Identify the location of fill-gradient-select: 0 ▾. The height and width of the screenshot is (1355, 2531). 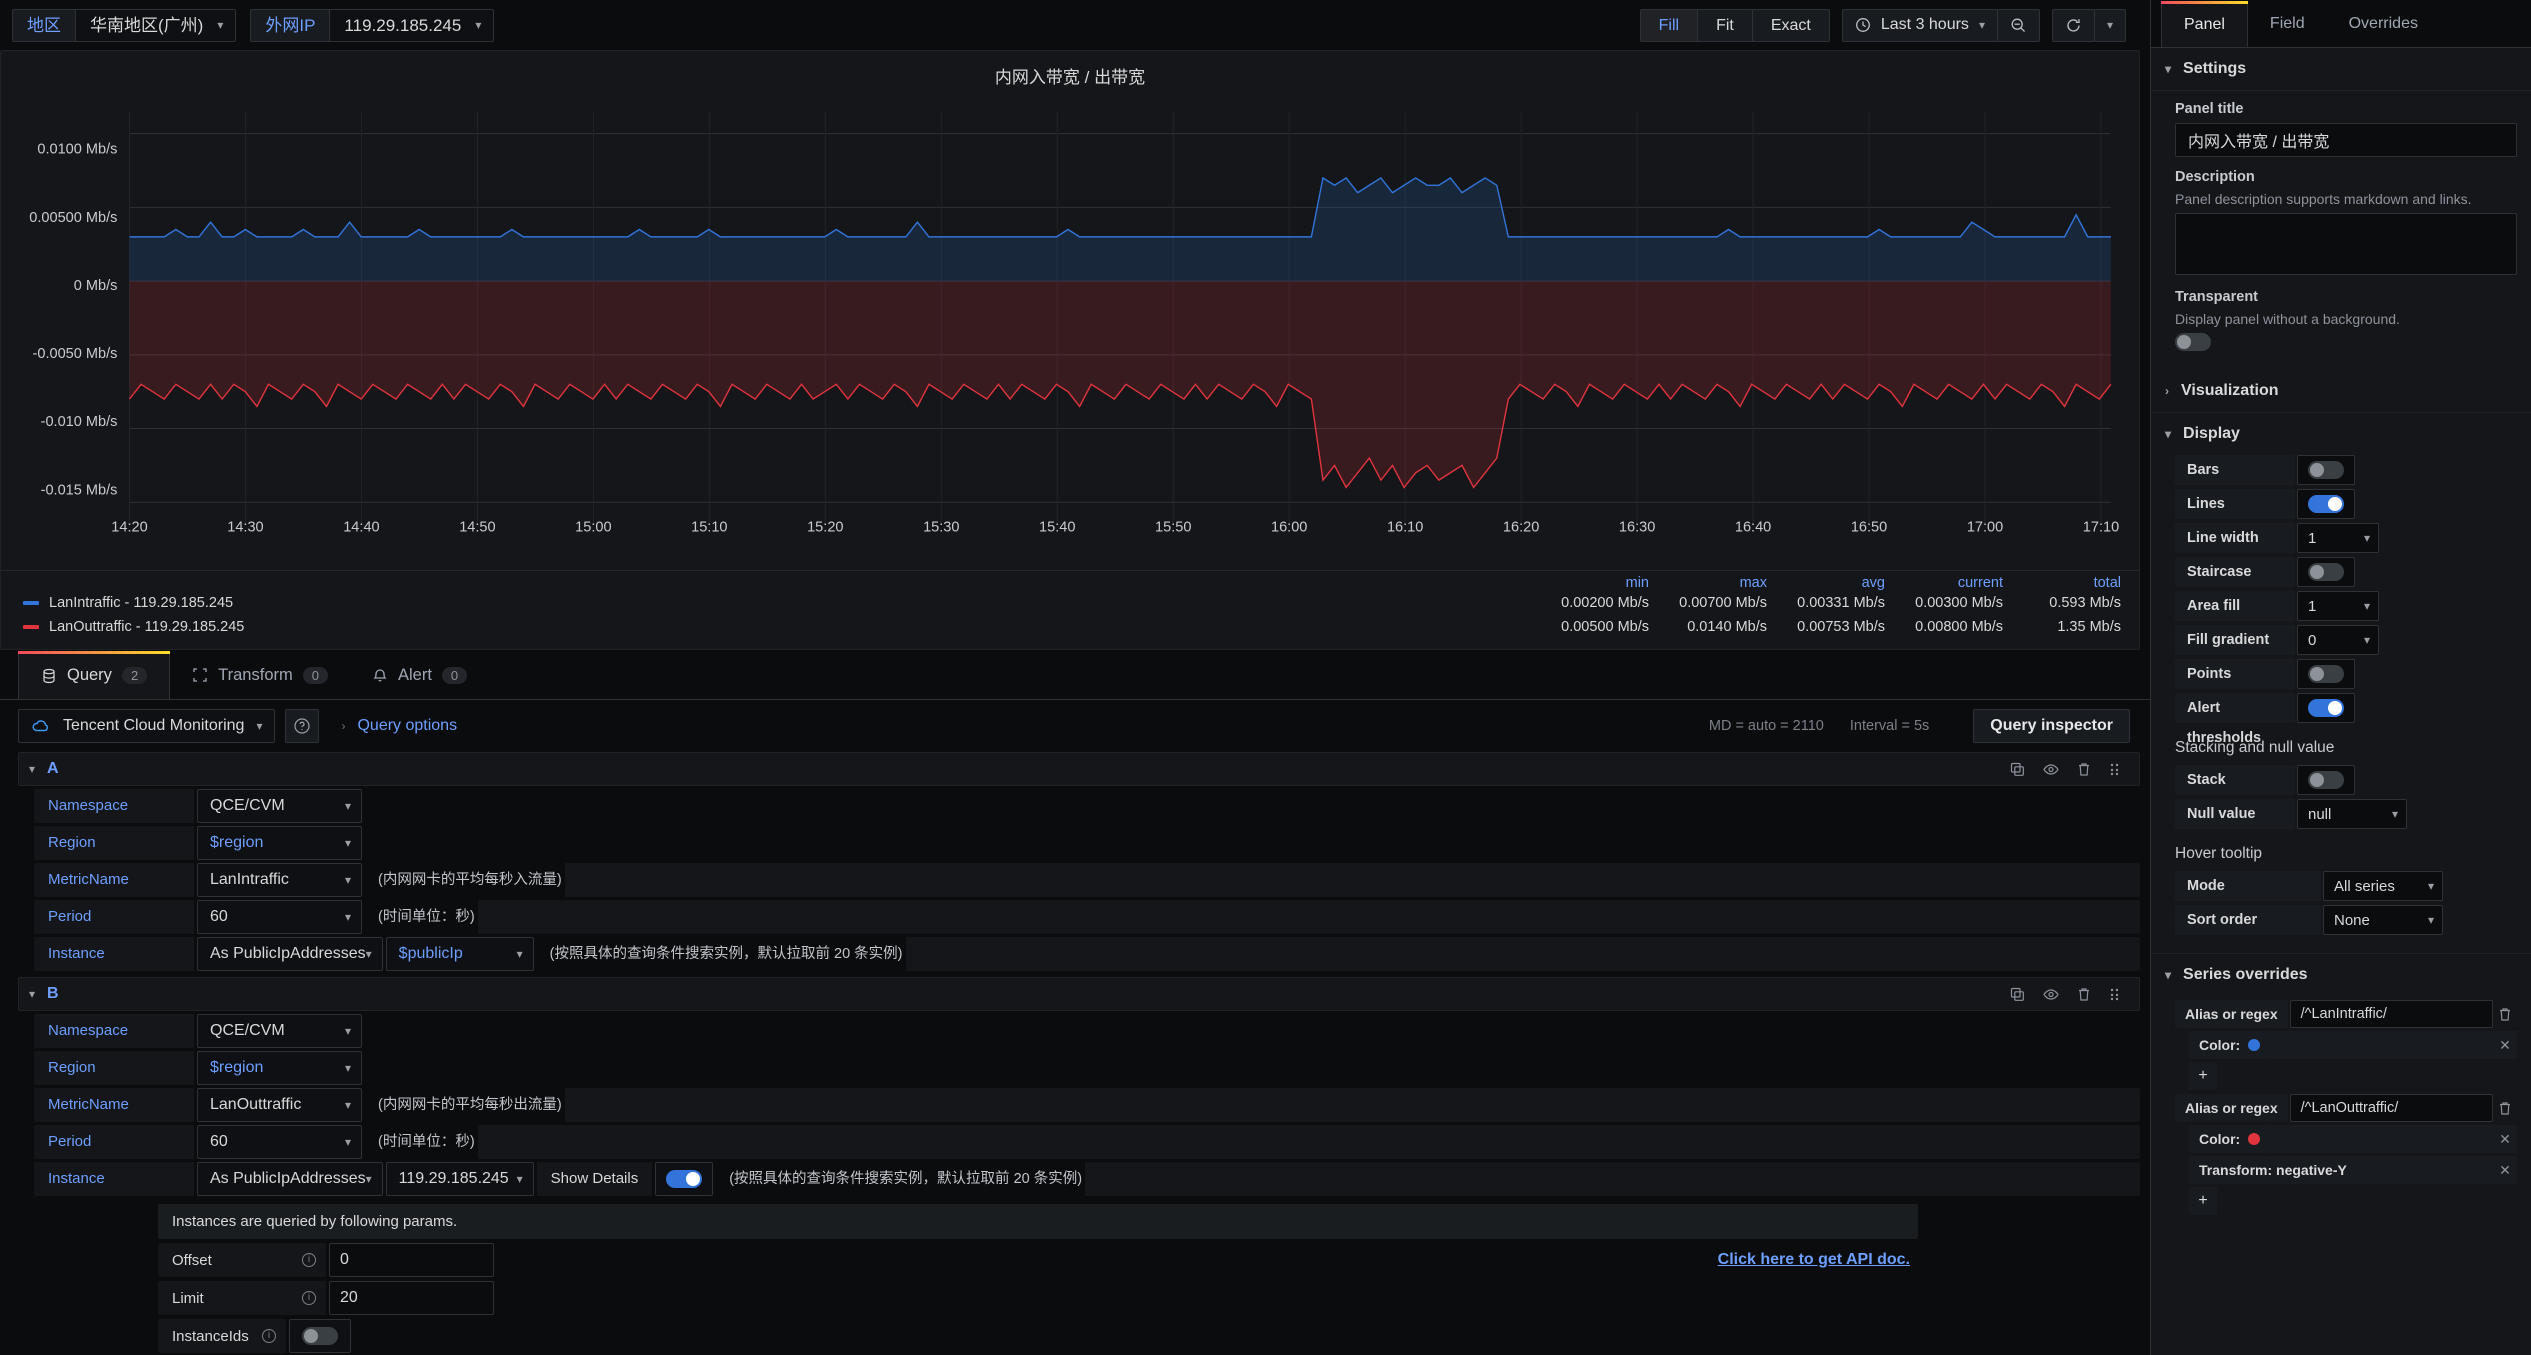
(2338, 640).